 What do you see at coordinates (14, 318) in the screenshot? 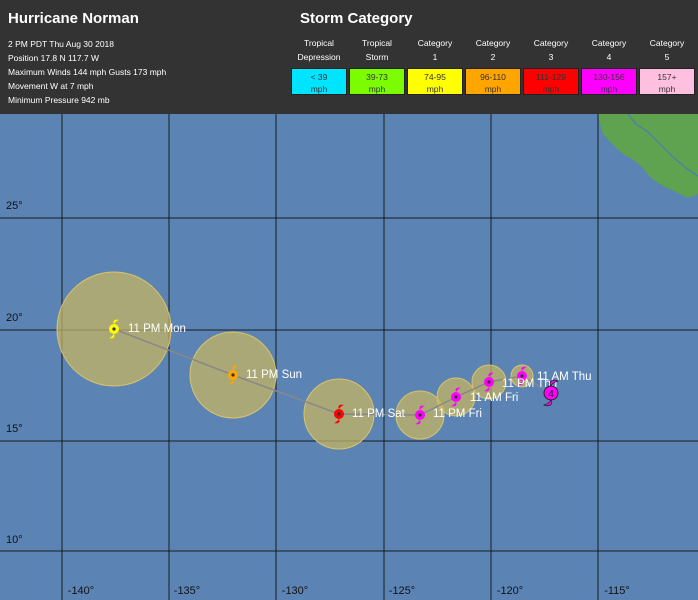
I see `latitude-label: 20°` at bounding box center [14, 318].